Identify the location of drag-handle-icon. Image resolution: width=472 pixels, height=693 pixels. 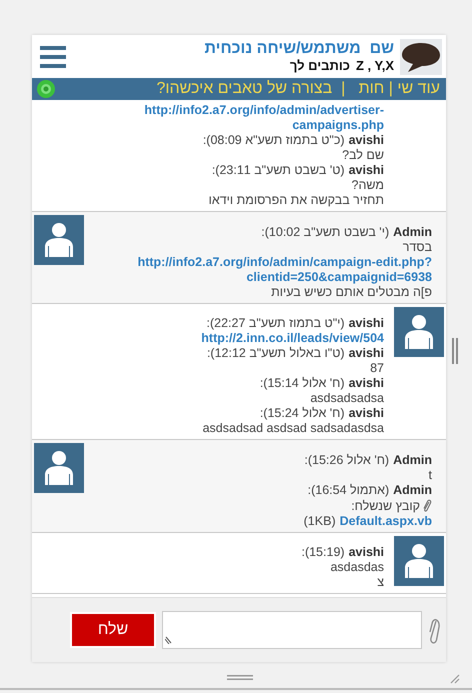
(240, 677).